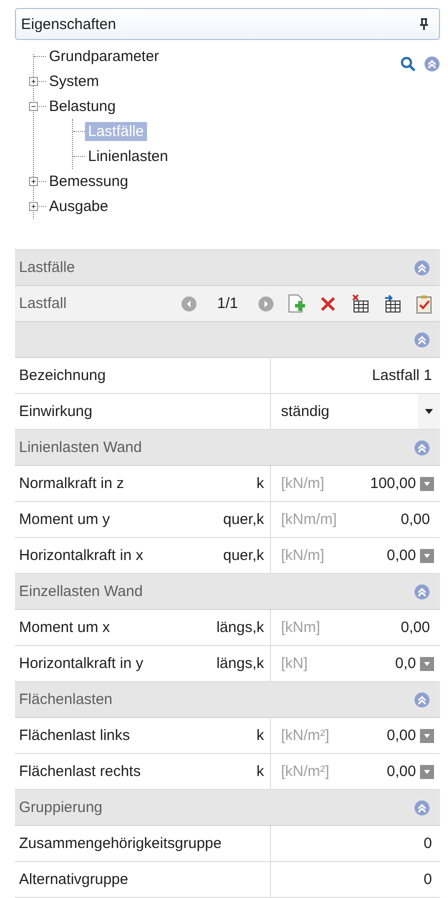 The width and height of the screenshot is (448, 898). Describe the element at coordinates (74, 81) in the screenshot. I see `tree-item: System` at that location.